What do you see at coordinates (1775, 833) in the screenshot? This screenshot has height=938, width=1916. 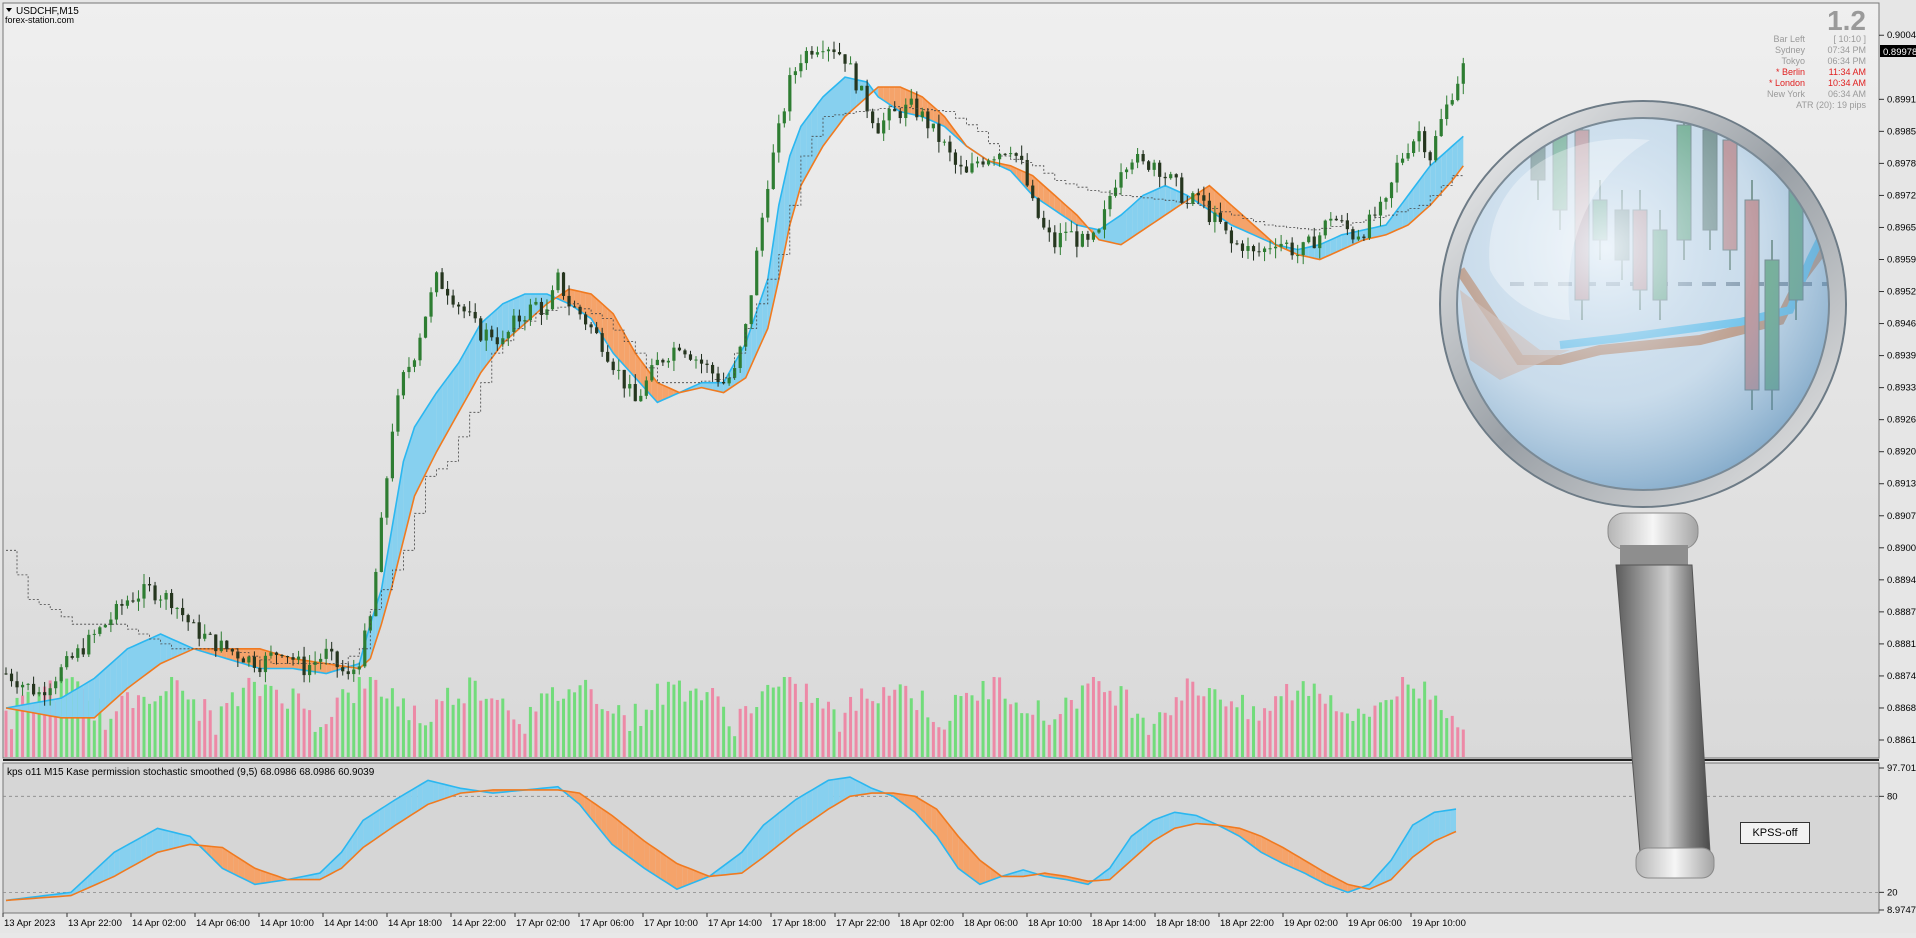 I see `kpss-off-button: KPSS-off` at bounding box center [1775, 833].